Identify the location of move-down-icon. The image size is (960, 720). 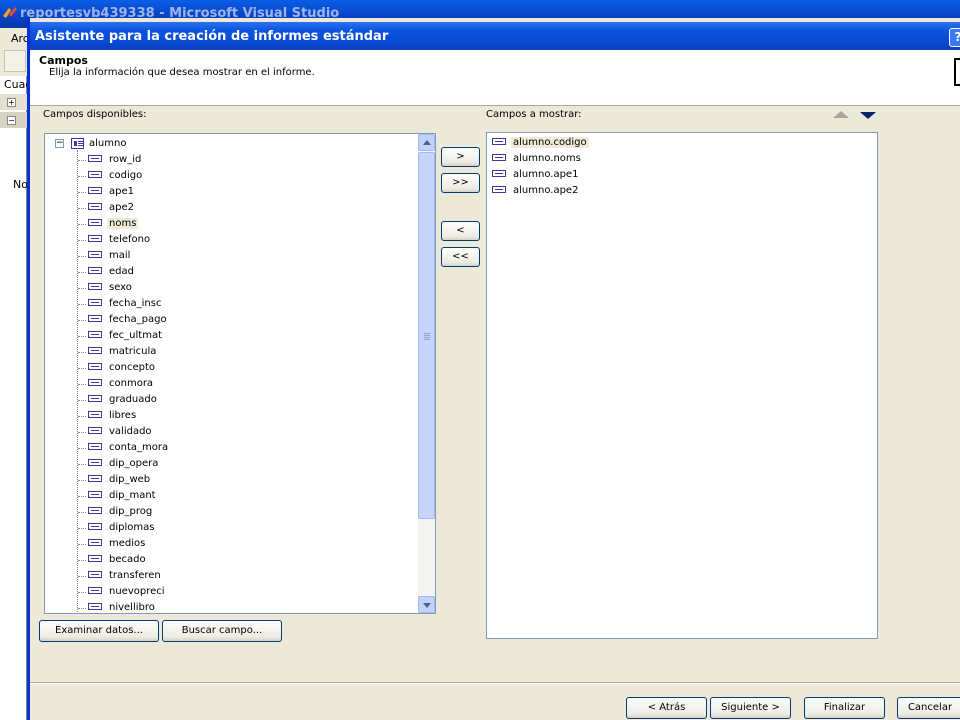
(868, 115).